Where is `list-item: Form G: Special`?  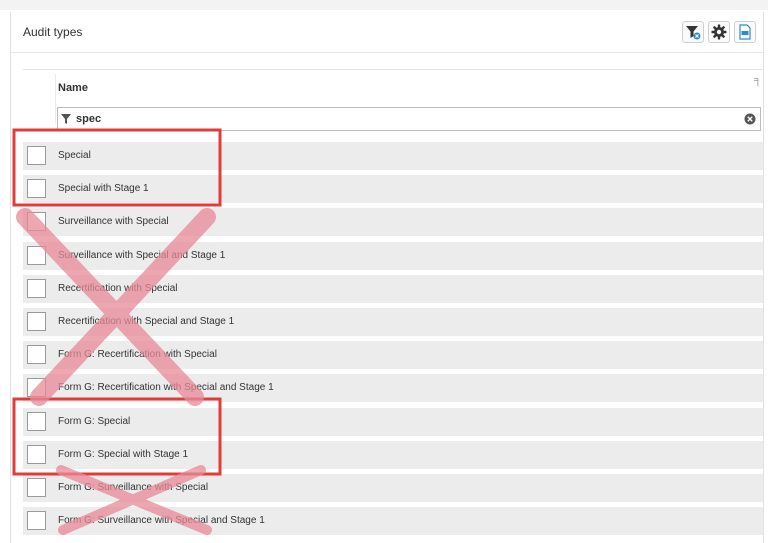
list-item: Form G: Special is located at coordinates (393, 422).